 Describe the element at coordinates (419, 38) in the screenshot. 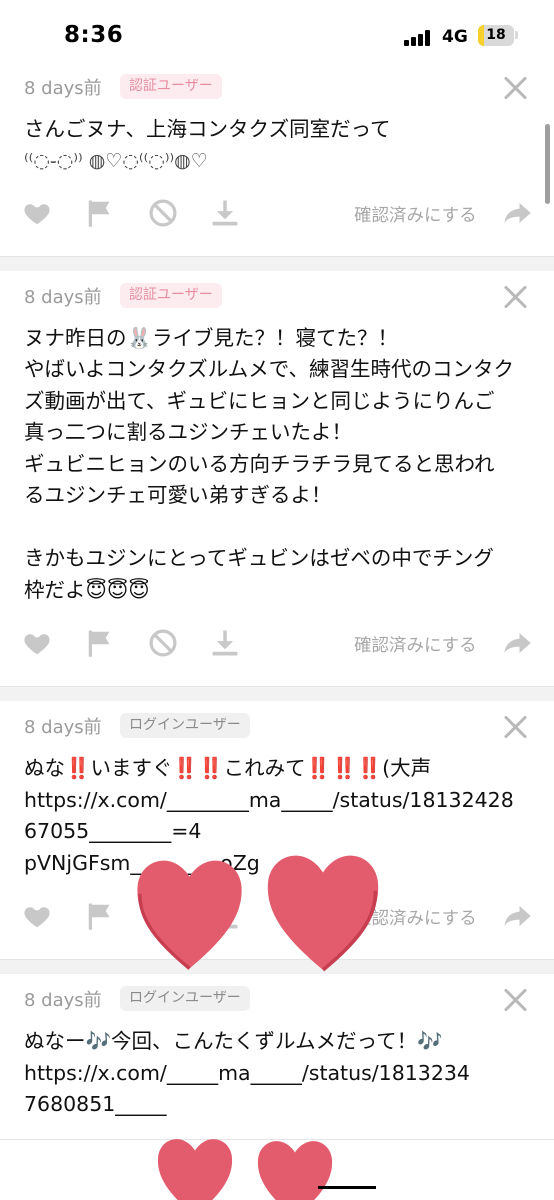

I see `cellular-signal-icon` at that location.